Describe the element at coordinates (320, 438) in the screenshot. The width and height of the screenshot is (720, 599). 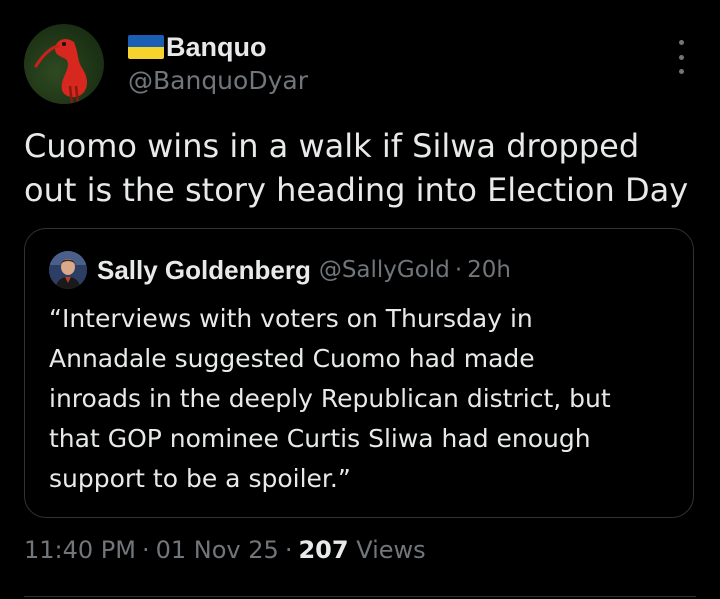
I see `quoted-text-line: that GOP nominee Curtis Sliwa had enough` at that location.